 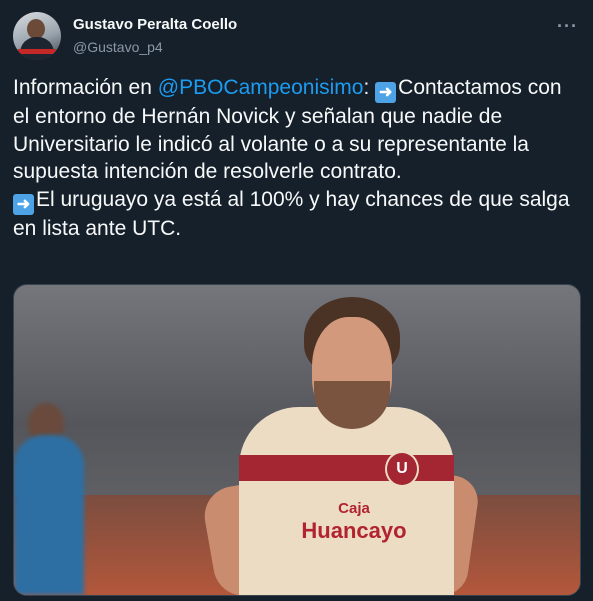 What do you see at coordinates (296, 36) in the screenshot?
I see `tweet-header: Gustavo Peralta Coello @Gustavo_p4 ···` at bounding box center [296, 36].